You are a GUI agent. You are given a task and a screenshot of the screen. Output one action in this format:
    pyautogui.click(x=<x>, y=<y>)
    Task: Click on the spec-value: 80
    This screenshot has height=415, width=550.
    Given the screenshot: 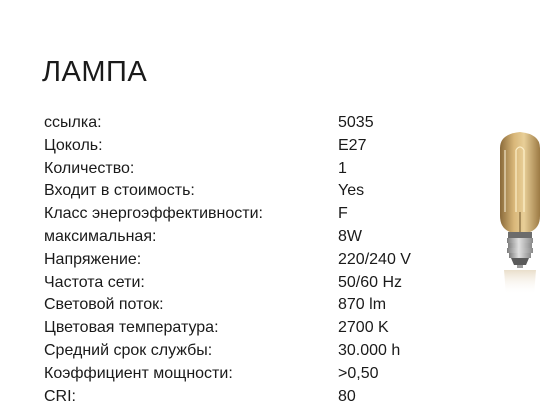 What is the action you would take?
    pyautogui.click(x=347, y=396)
    